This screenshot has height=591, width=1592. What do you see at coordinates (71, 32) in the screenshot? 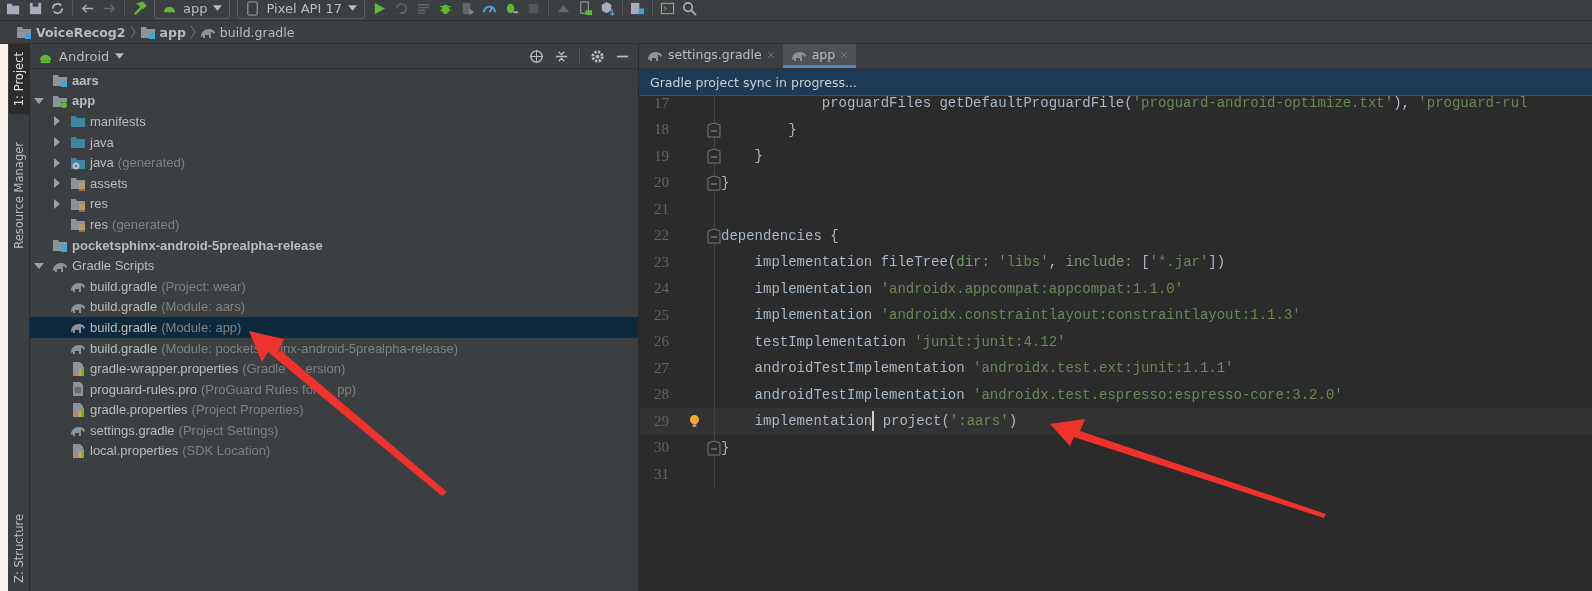
I see `breadcrumb: VoiceRecog2` at bounding box center [71, 32].